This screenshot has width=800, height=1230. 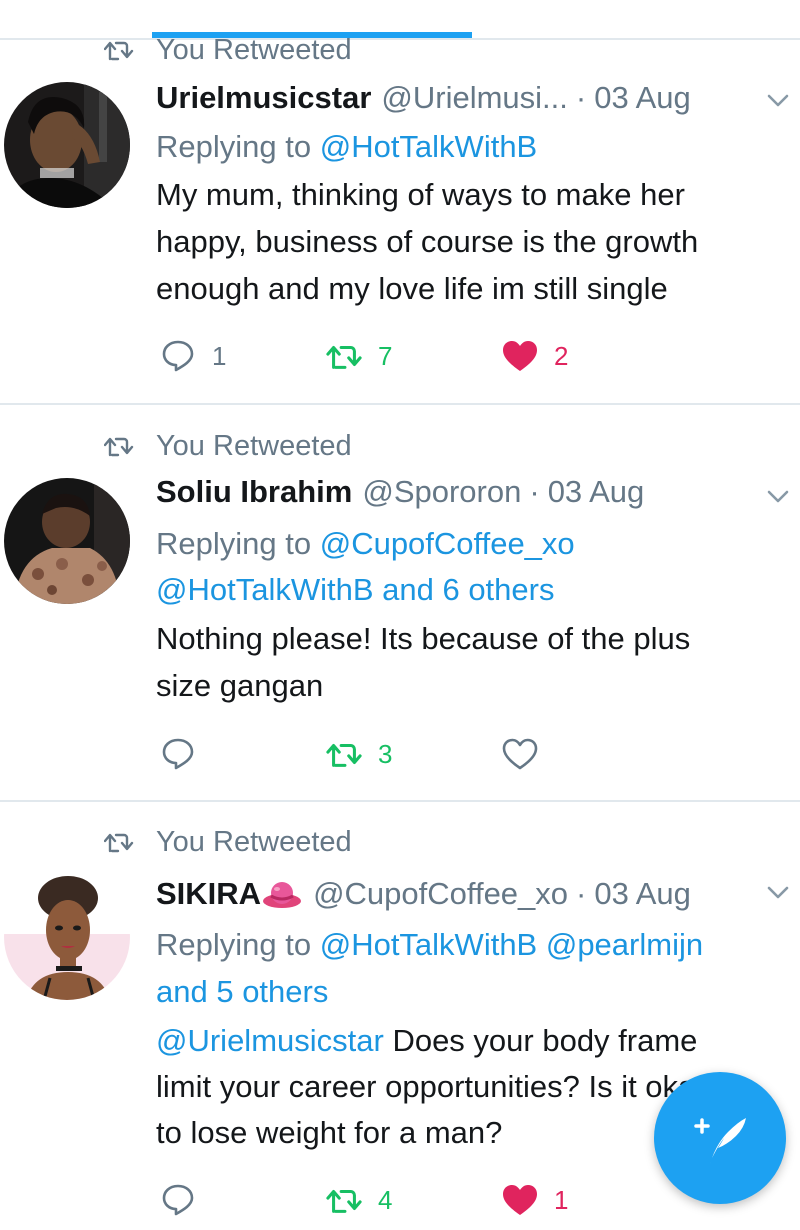 I want to click on mention-link: @HotTalkWithB, so click(x=429, y=146).